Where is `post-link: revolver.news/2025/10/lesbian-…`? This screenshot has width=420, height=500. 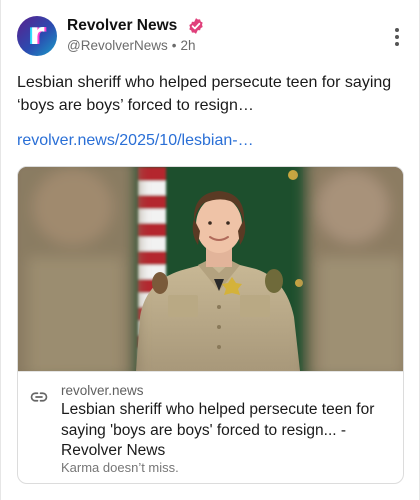 post-link: revolver.news/2025/10/lesbian-… is located at coordinates (135, 141).